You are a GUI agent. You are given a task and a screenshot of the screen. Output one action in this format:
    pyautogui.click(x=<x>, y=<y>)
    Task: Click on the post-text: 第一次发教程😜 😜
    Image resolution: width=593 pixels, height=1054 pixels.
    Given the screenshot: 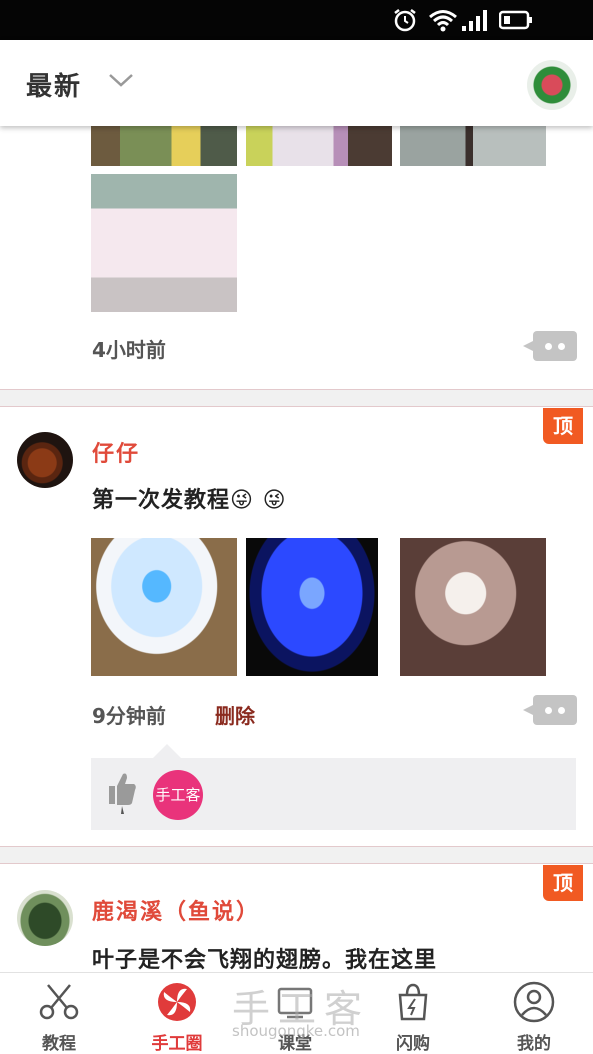 What is the action you would take?
    pyautogui.click(x=189, y=500)
    